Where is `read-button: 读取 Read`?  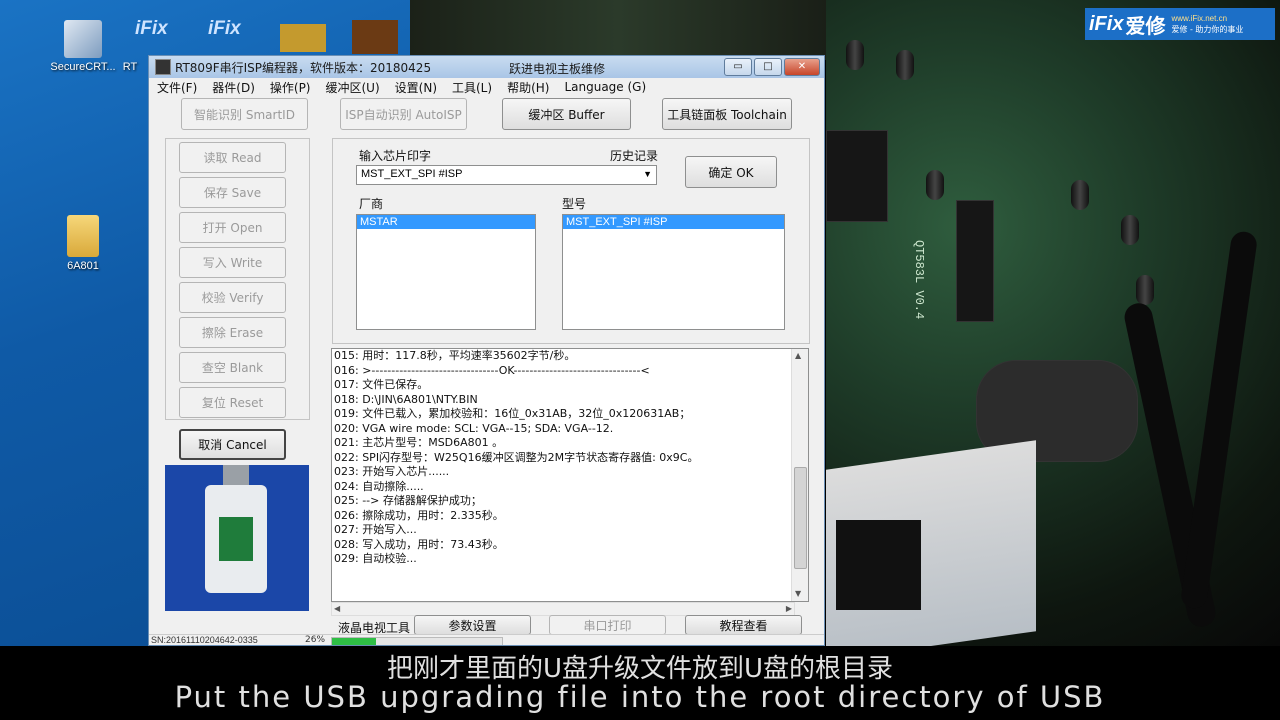 read-button: 读取 Read is located at coordinates (232, 157).